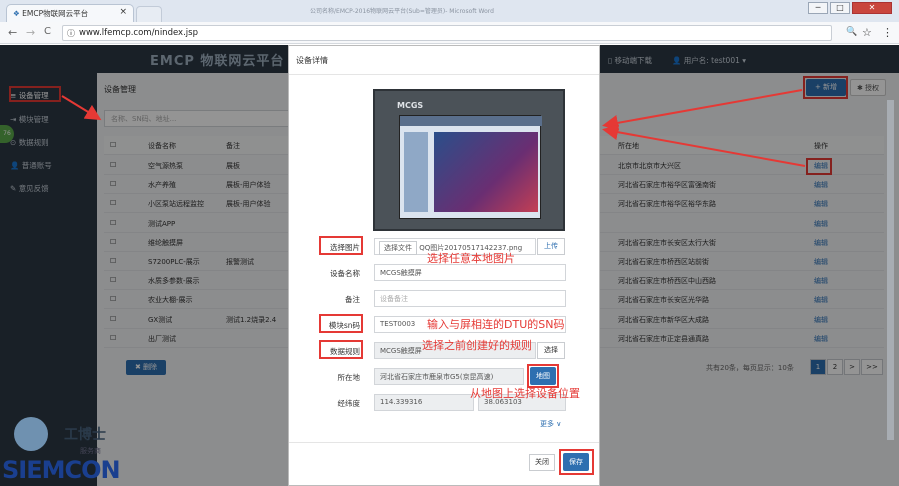  Describe the element at coordinates (61, 470) in the screenshot. I see `siemcon-logo: SIEMCON` at that location.